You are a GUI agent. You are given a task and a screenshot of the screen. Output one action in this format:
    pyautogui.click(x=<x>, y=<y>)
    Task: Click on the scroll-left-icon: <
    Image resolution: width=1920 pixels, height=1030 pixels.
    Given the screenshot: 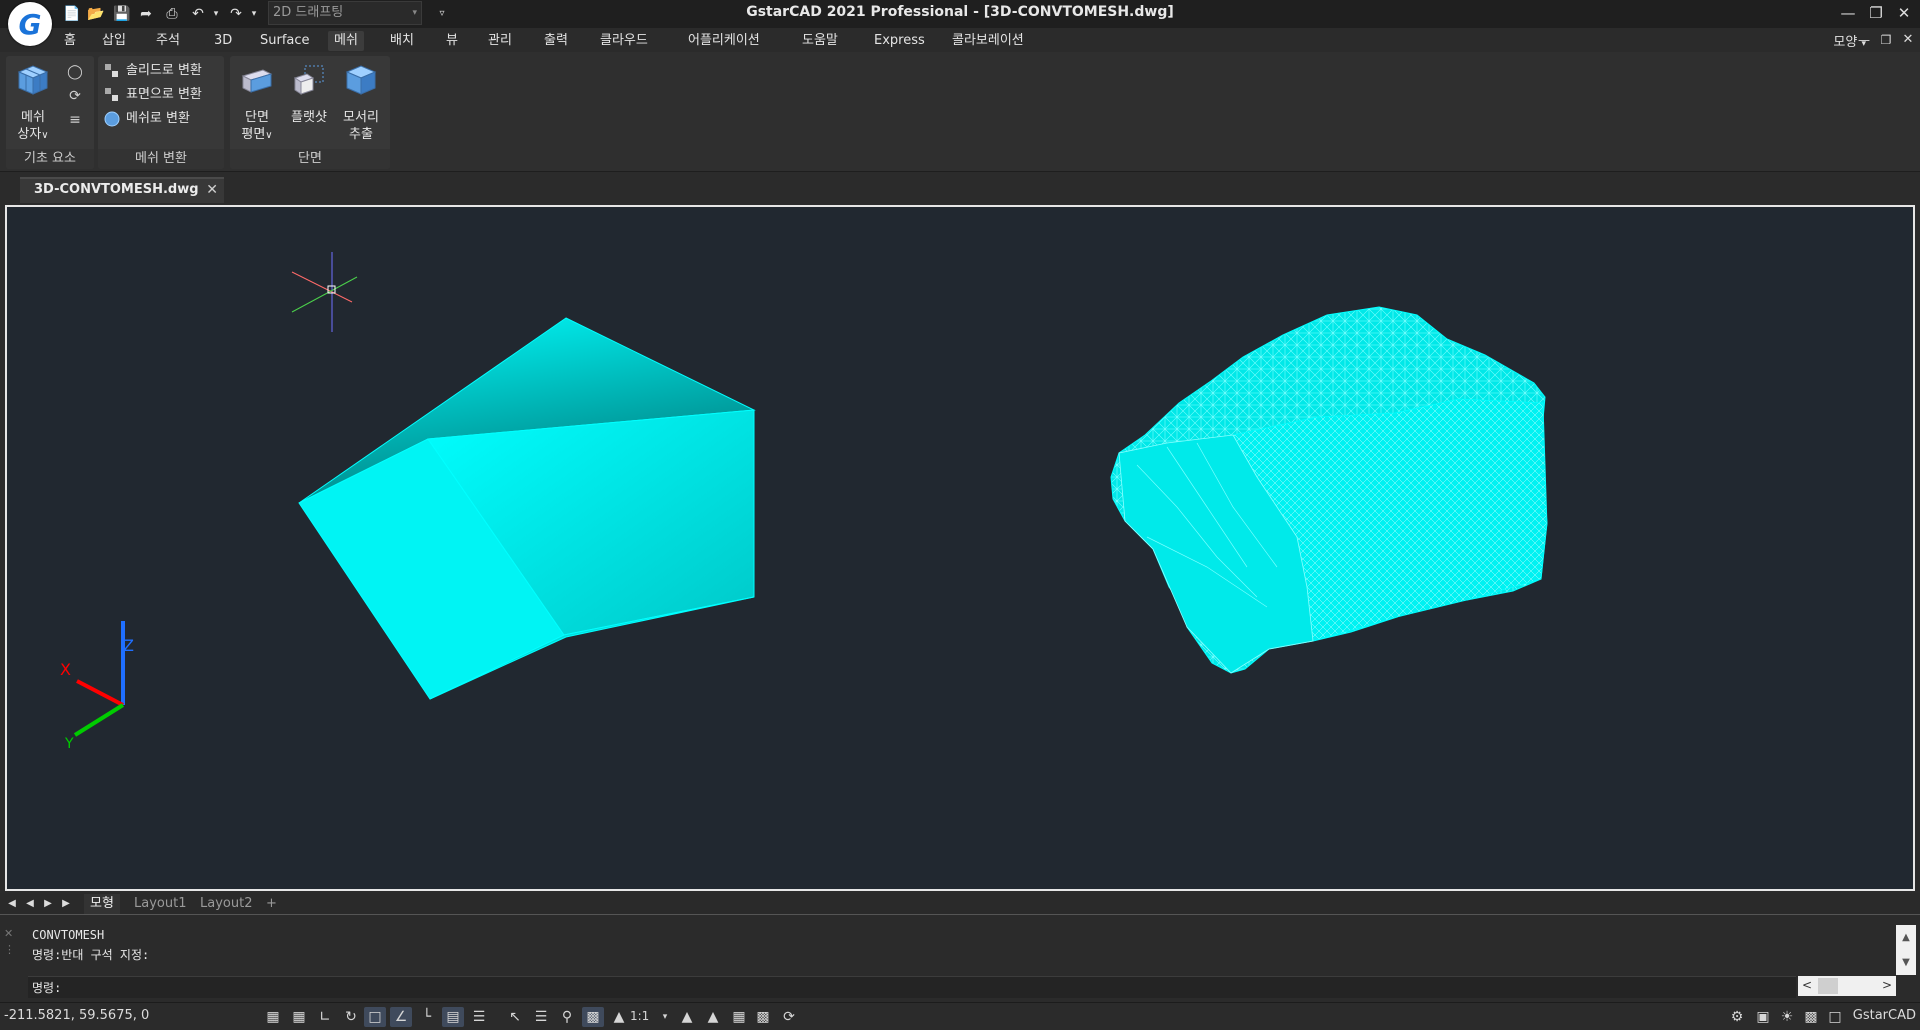 What is the action you would take?
    pyautogui.click(x=1807, y=985)
    